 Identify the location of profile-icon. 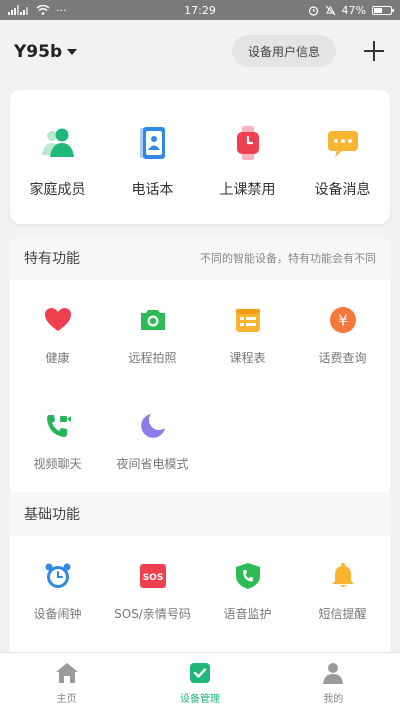
(333, 673).